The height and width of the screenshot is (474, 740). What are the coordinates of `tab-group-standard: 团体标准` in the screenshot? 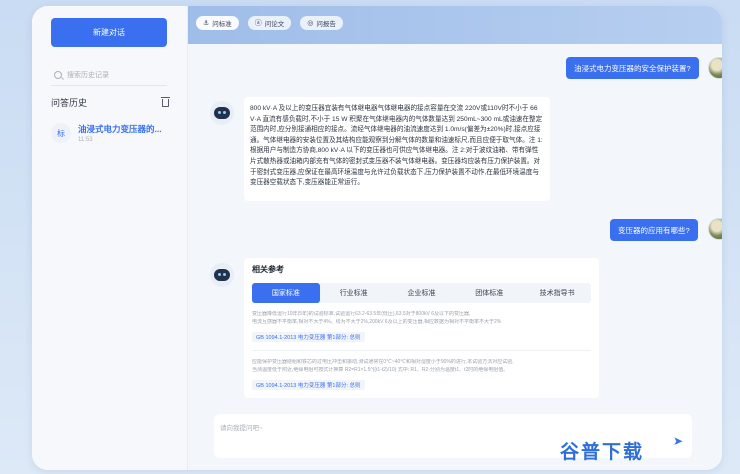 It's located at (489, 293).